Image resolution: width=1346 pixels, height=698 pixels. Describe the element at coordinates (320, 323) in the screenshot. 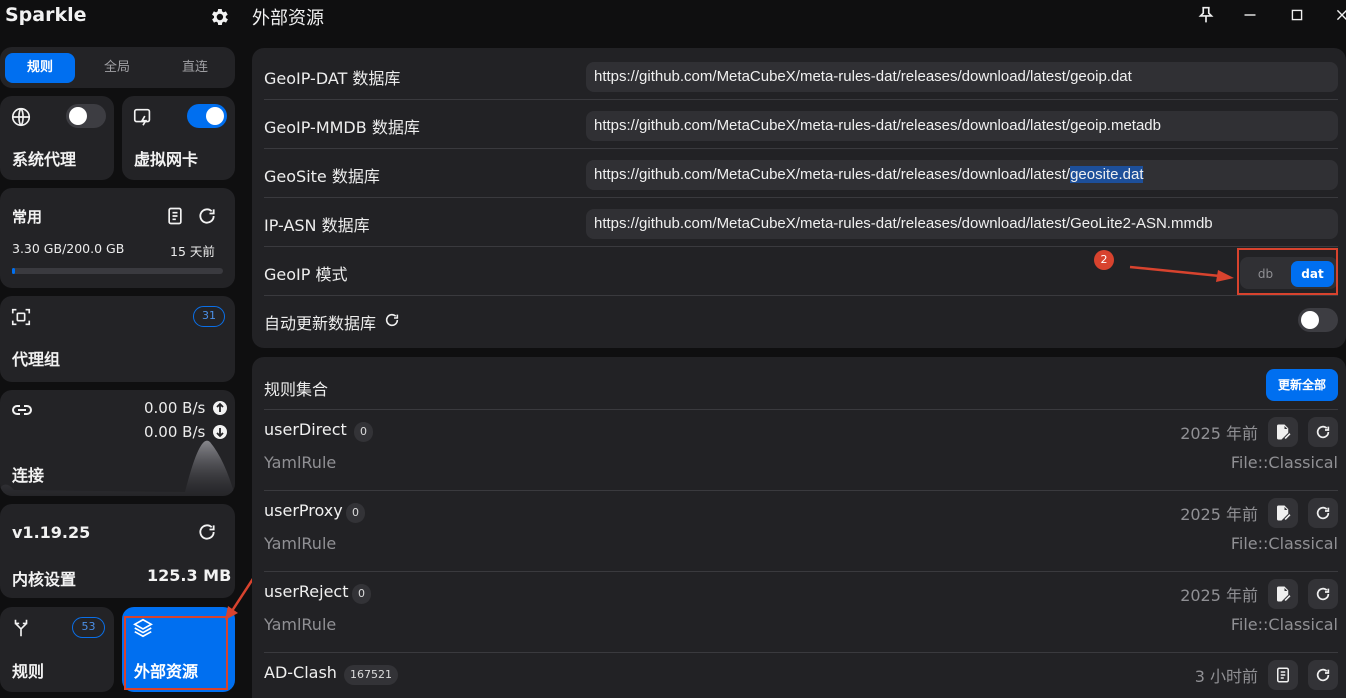

I see `auto-update-label: 自动更新数据库` at that location.